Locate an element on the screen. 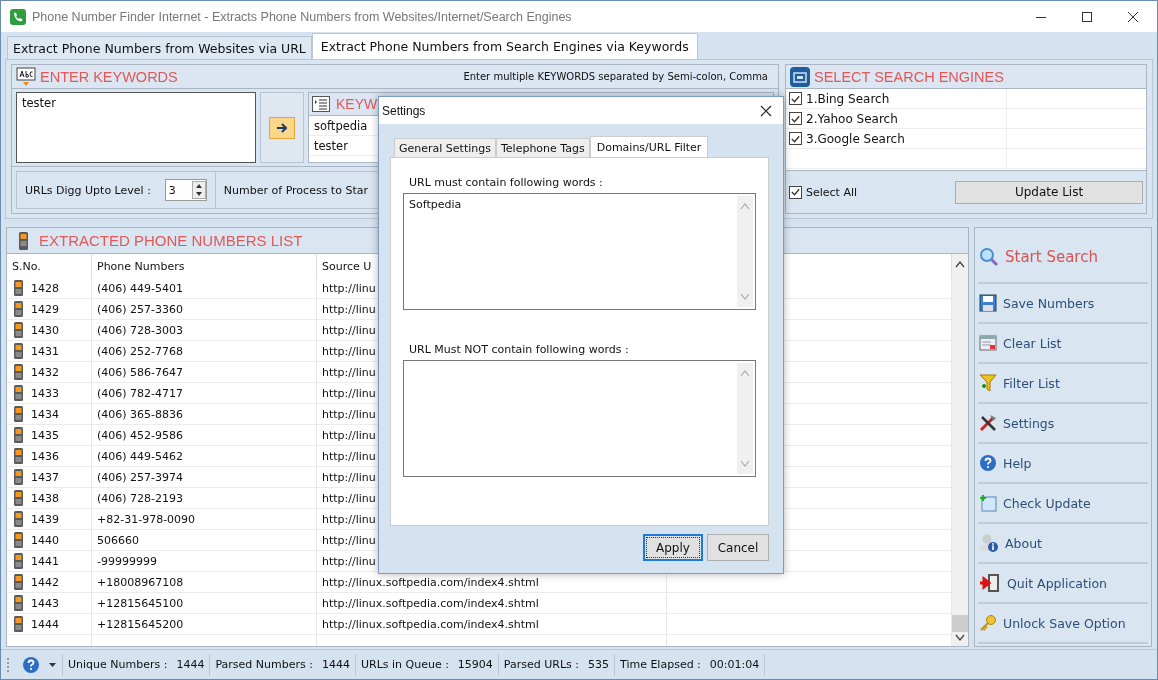 Image resolution: width=1158 pixels, height=680 pixels. apply-button: Apply is located at coordinates (673, 547).